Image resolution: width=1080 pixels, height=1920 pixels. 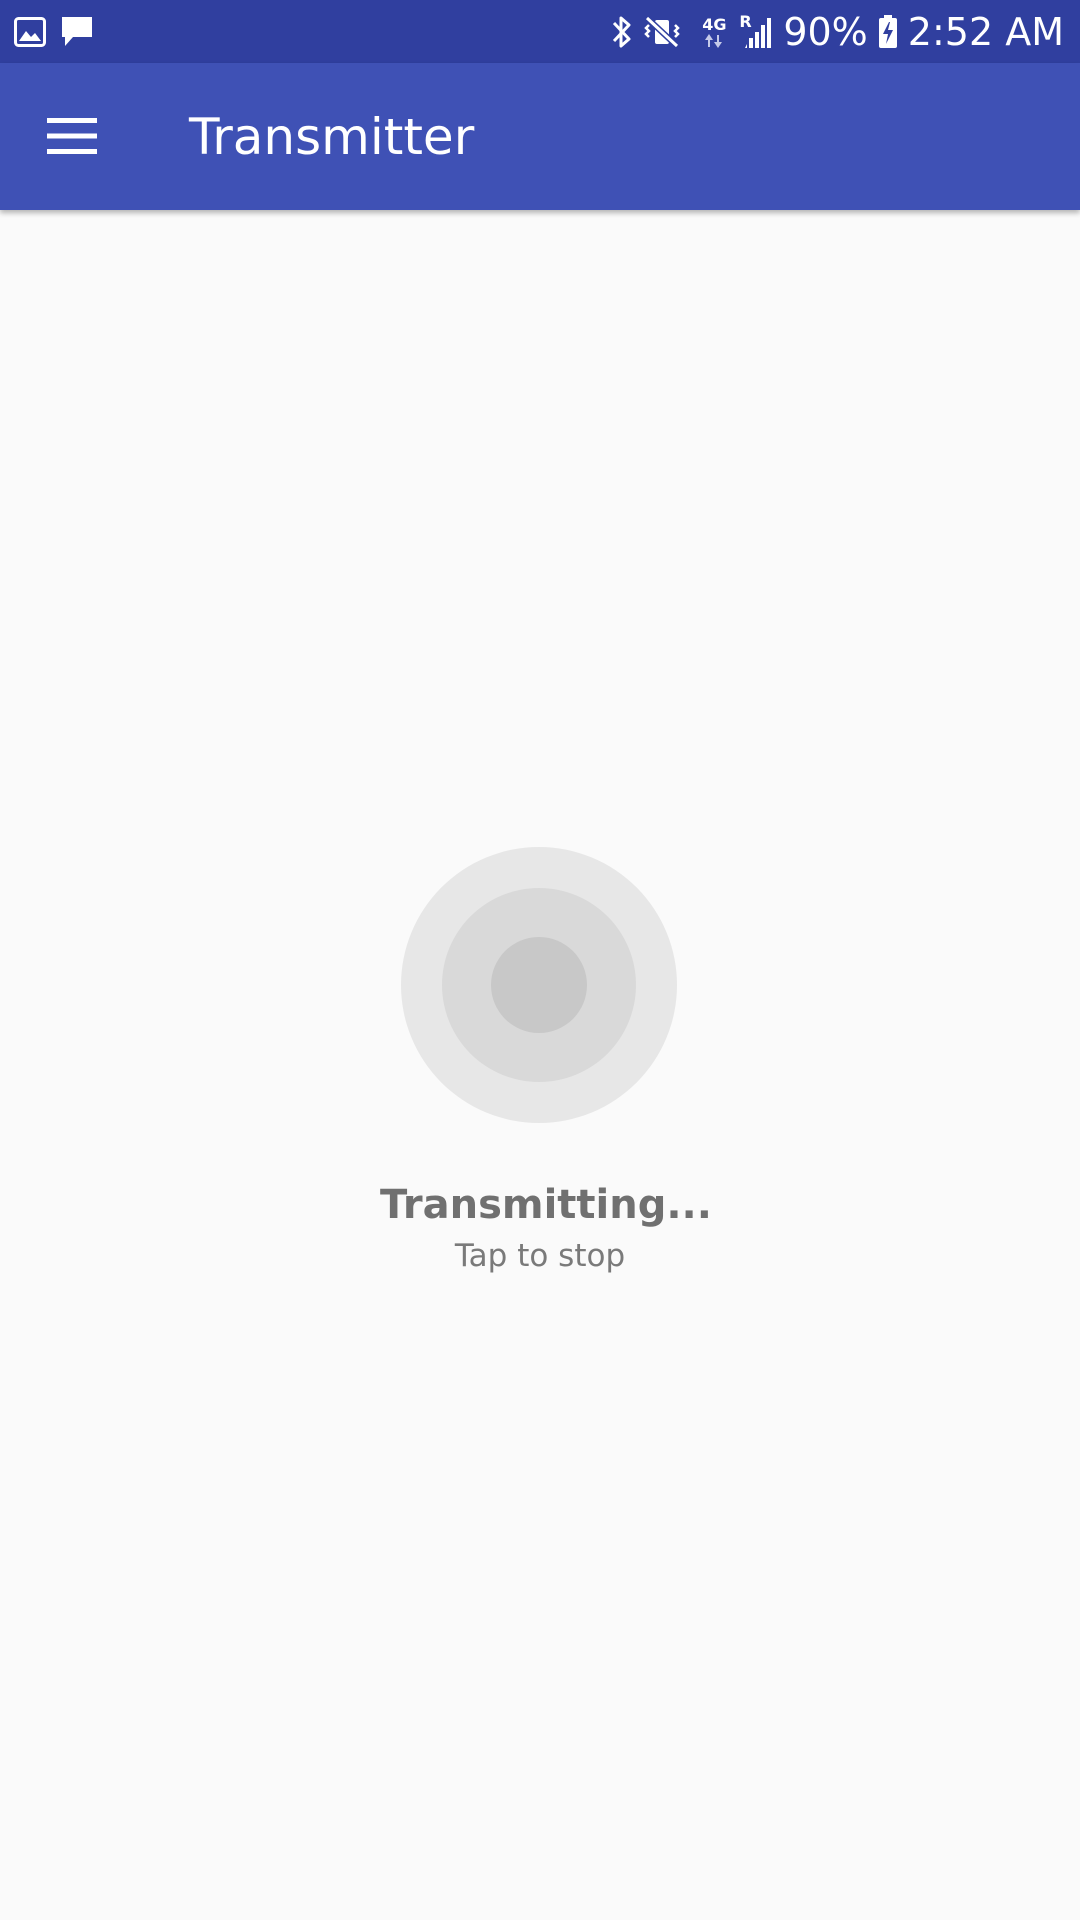 I want to click on network-4g-label: 4G, so click(x=714, y=24).